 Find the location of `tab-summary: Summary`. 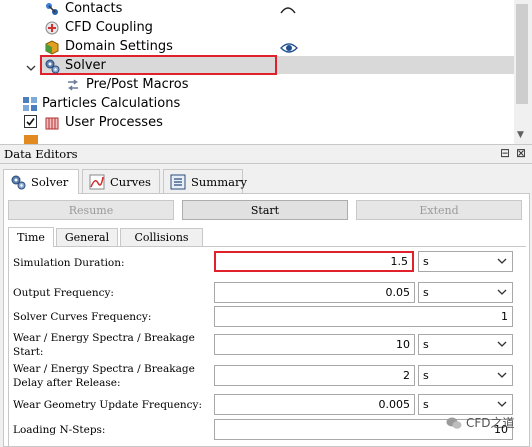

tab-summary: Summary is located at coordinates (205, 181).